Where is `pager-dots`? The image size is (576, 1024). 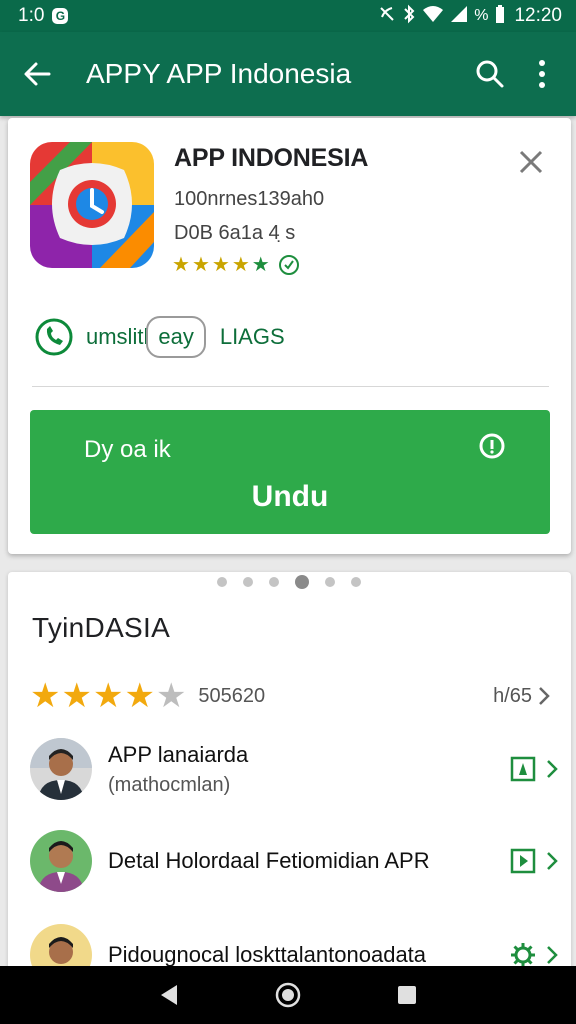 pager-dots is located at coordinates (288, 582).